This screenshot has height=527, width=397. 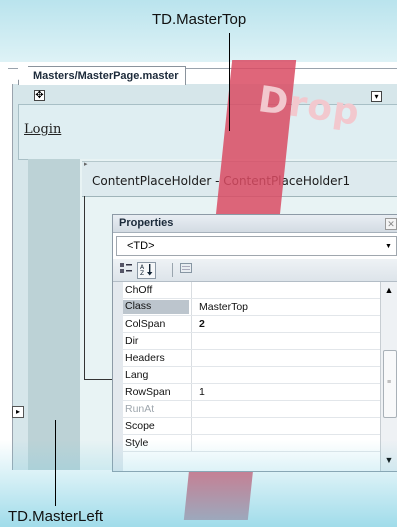 I want to click on svg-text: Z, so click(x=142, y=273).